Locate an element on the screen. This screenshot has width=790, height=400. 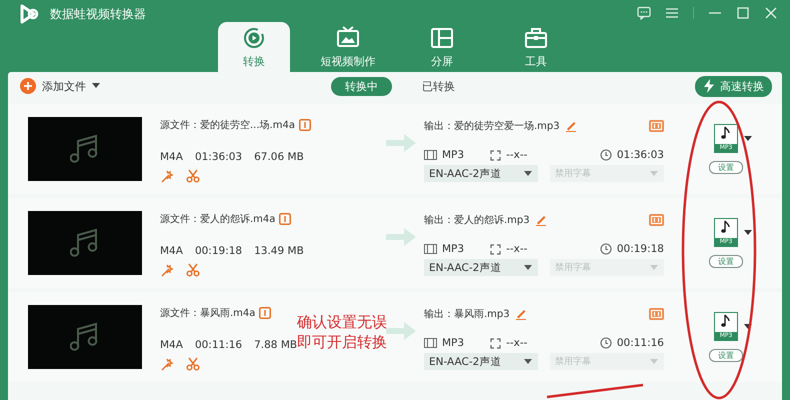
close-icon is located at coordinates (771, 13).